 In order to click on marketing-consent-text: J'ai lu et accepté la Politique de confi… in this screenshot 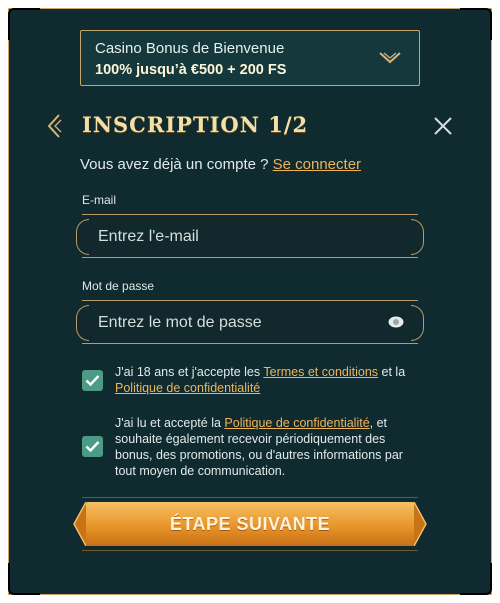, I will do `click(270, 447)`.